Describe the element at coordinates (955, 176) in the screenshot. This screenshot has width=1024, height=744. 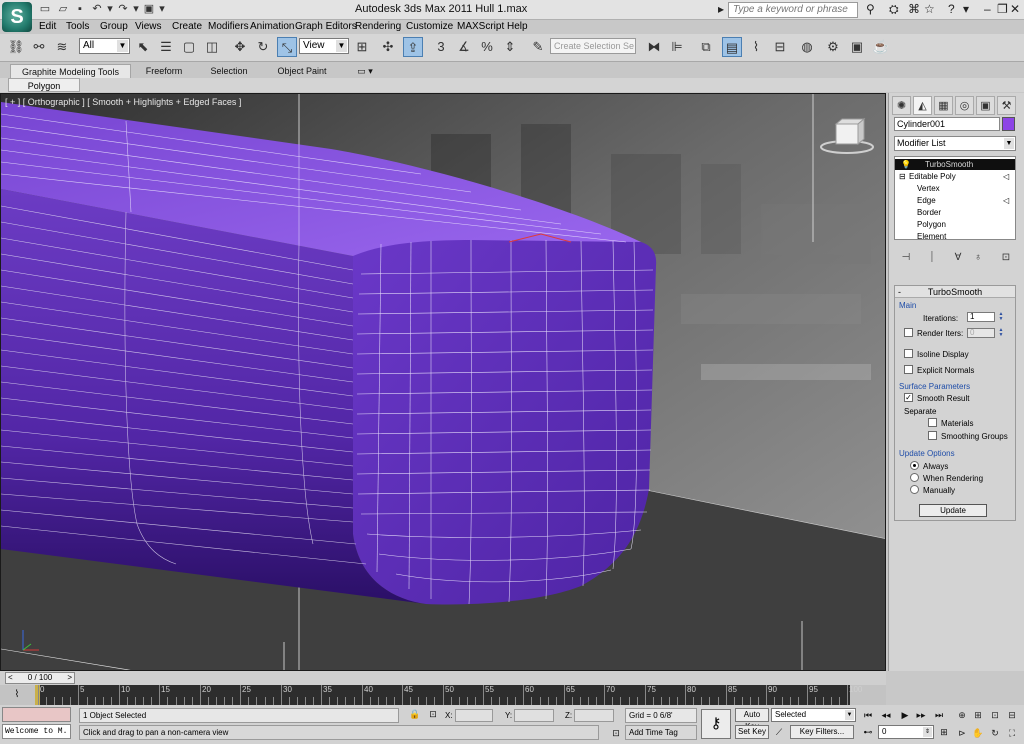
I see `stack-item-editable-poly: ⊟ Editable Poly ◁` at that location.